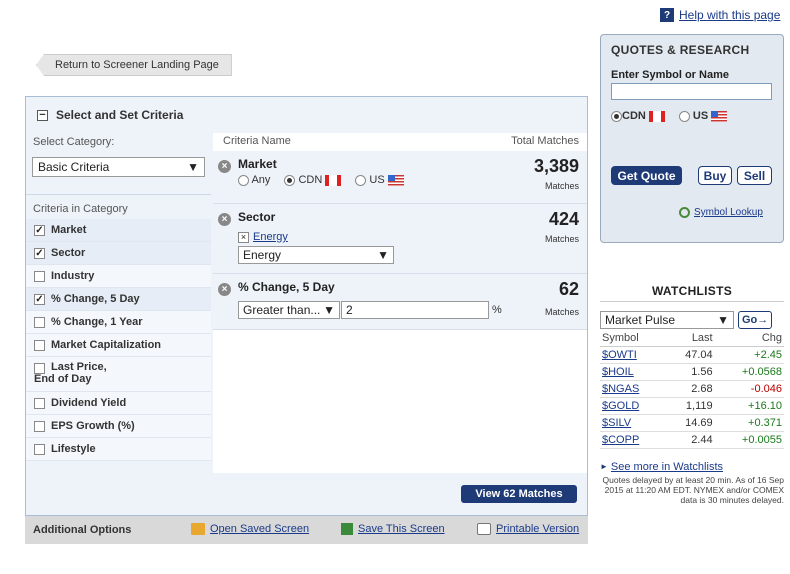 This screenshot has width=790, height=574. I want to click on panel-header: − Select and Set Criteria, so click(306, 115).